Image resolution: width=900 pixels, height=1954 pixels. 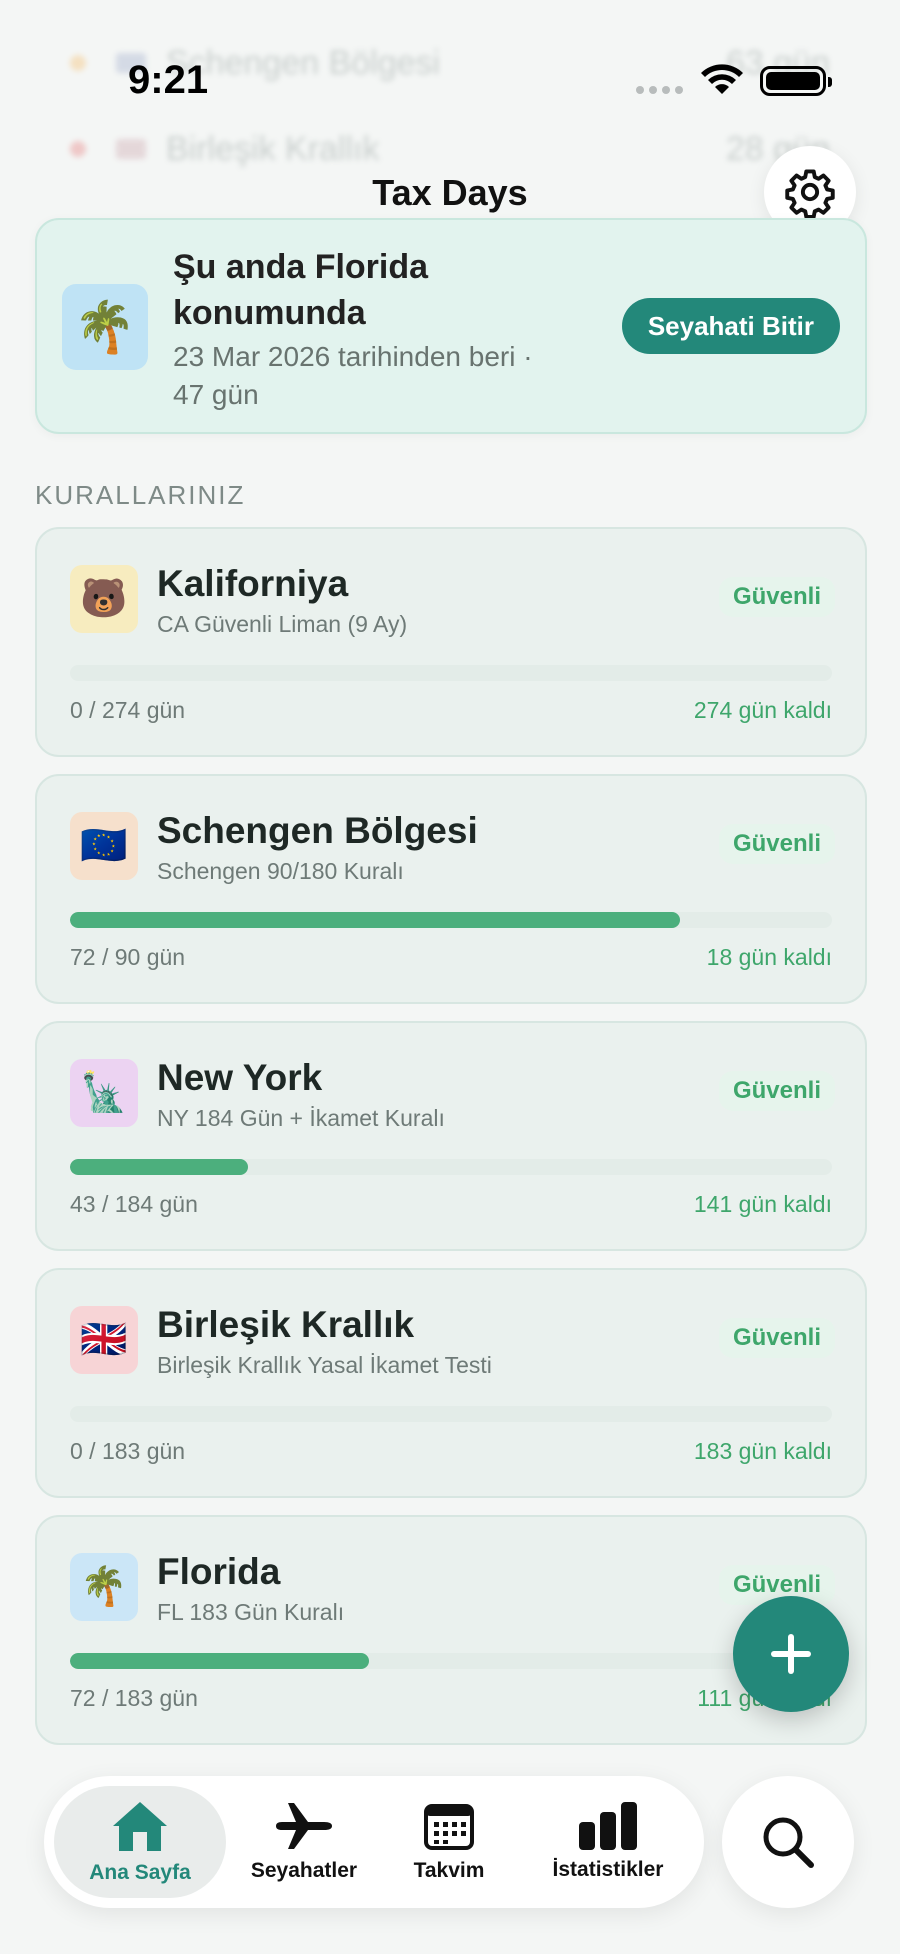 I want to click on bear-icon: 🐻, so click(x=104, y=599).